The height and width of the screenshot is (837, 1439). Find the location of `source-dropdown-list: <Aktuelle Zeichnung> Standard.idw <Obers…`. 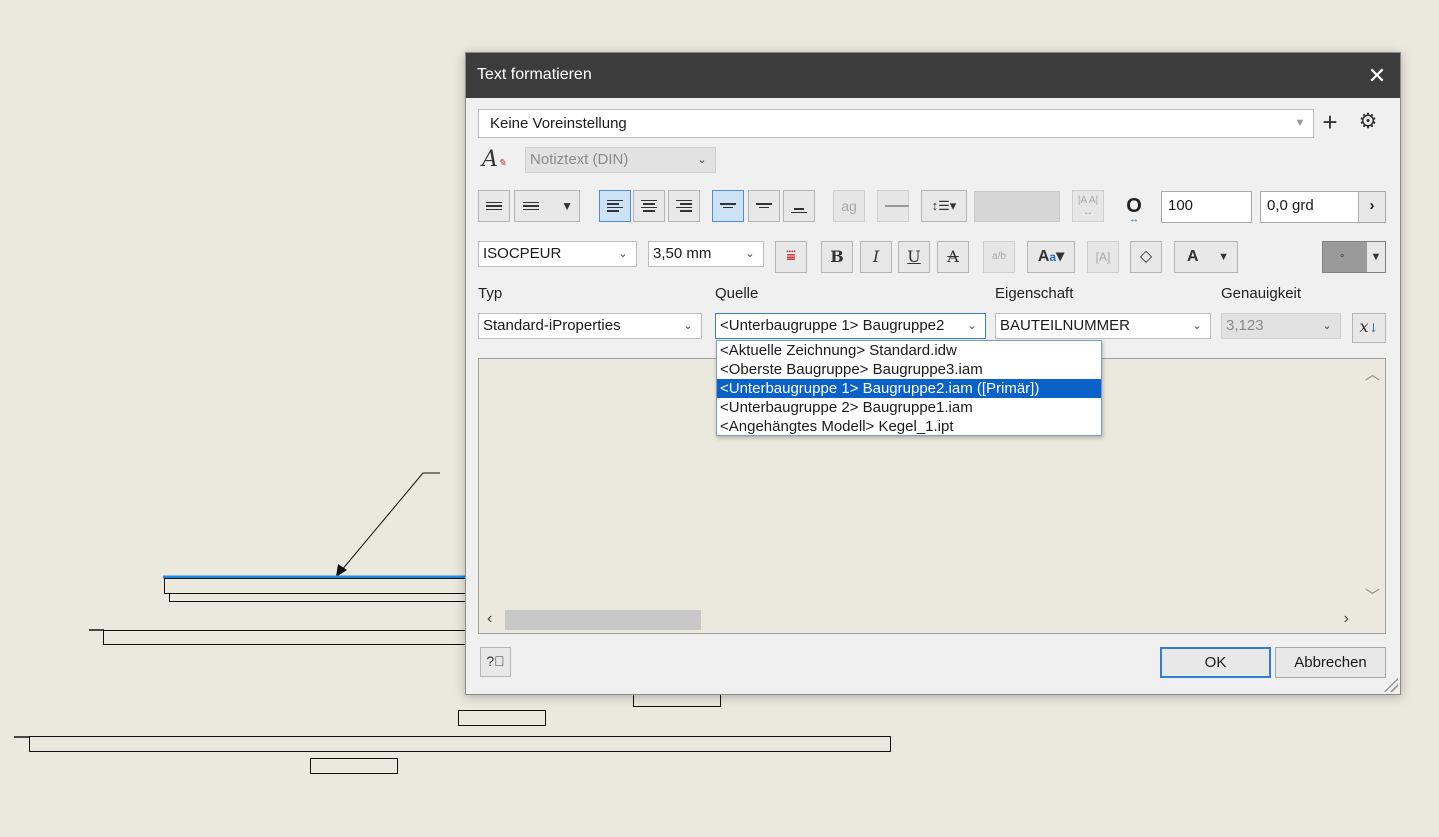

source-dropdown-list: <Aktuelle Zeichnung> Standard.idw <Obers… is located at coordinates (909, 388).